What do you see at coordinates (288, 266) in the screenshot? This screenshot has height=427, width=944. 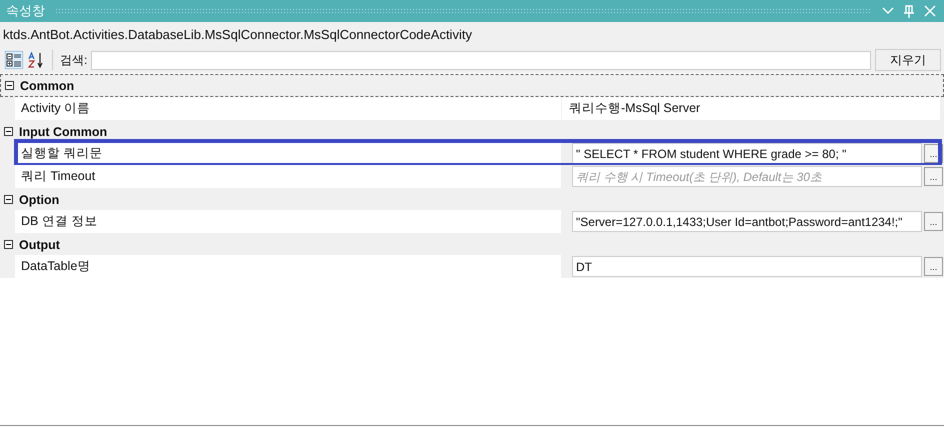 I see `property-name: DataTable명` at bounding box center [288, 266].